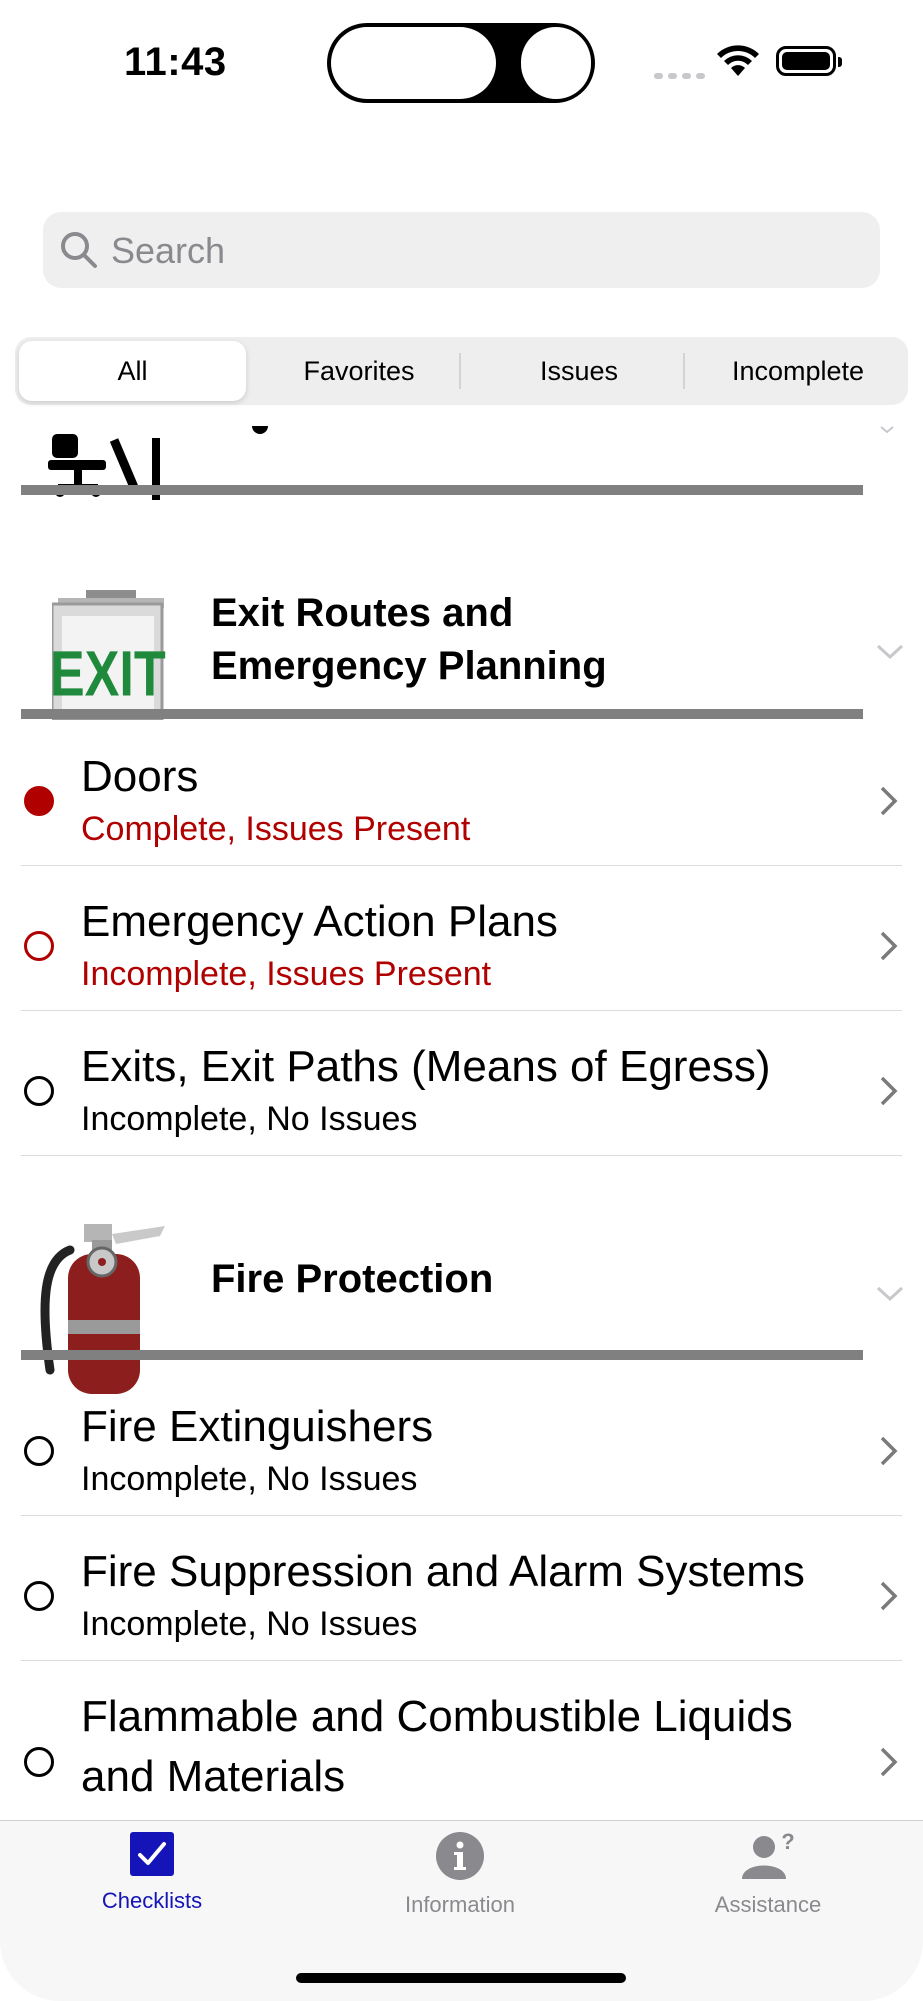  What do you see at coordinates (175, 62) in the screenshot?
I see `status-time: 11:43` at bounding box center [175, 62].